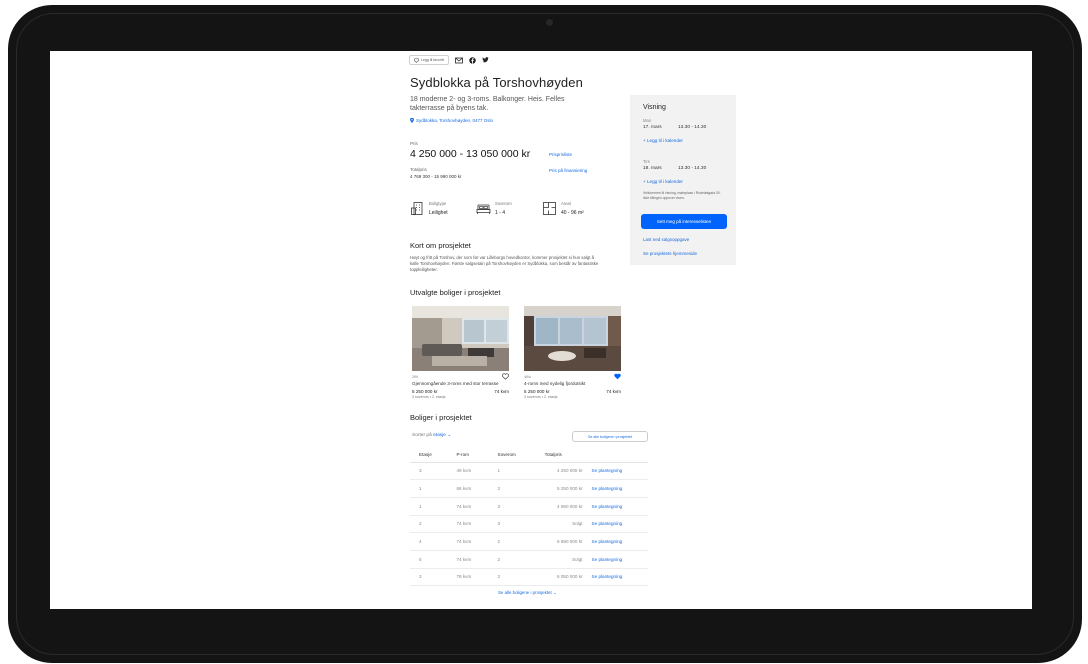  Describe the element at coordinates (555, 383) in the screenshot. I see `unit-name: 4-roms med nydelig fjordutsikt` at that location.